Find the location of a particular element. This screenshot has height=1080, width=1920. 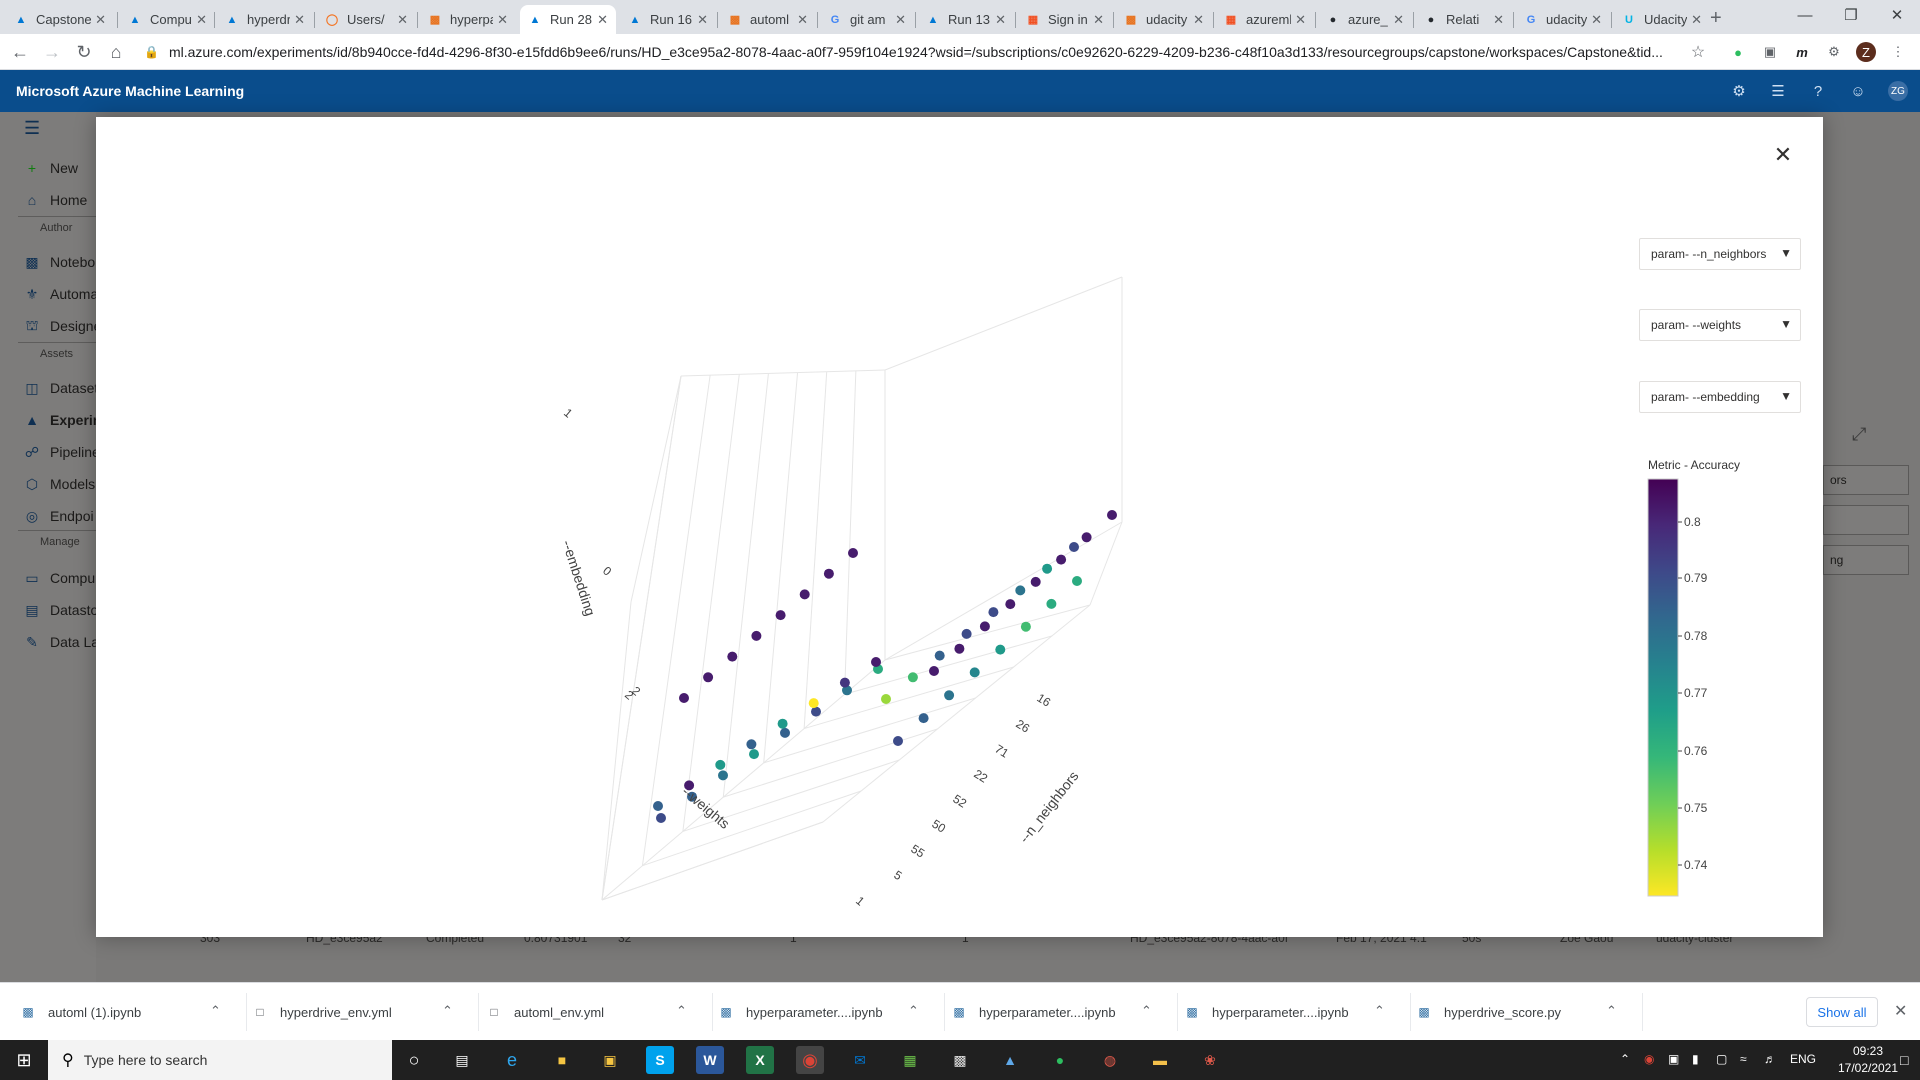

close-window-icon: ✕ is located at coordinates (1897, 15).